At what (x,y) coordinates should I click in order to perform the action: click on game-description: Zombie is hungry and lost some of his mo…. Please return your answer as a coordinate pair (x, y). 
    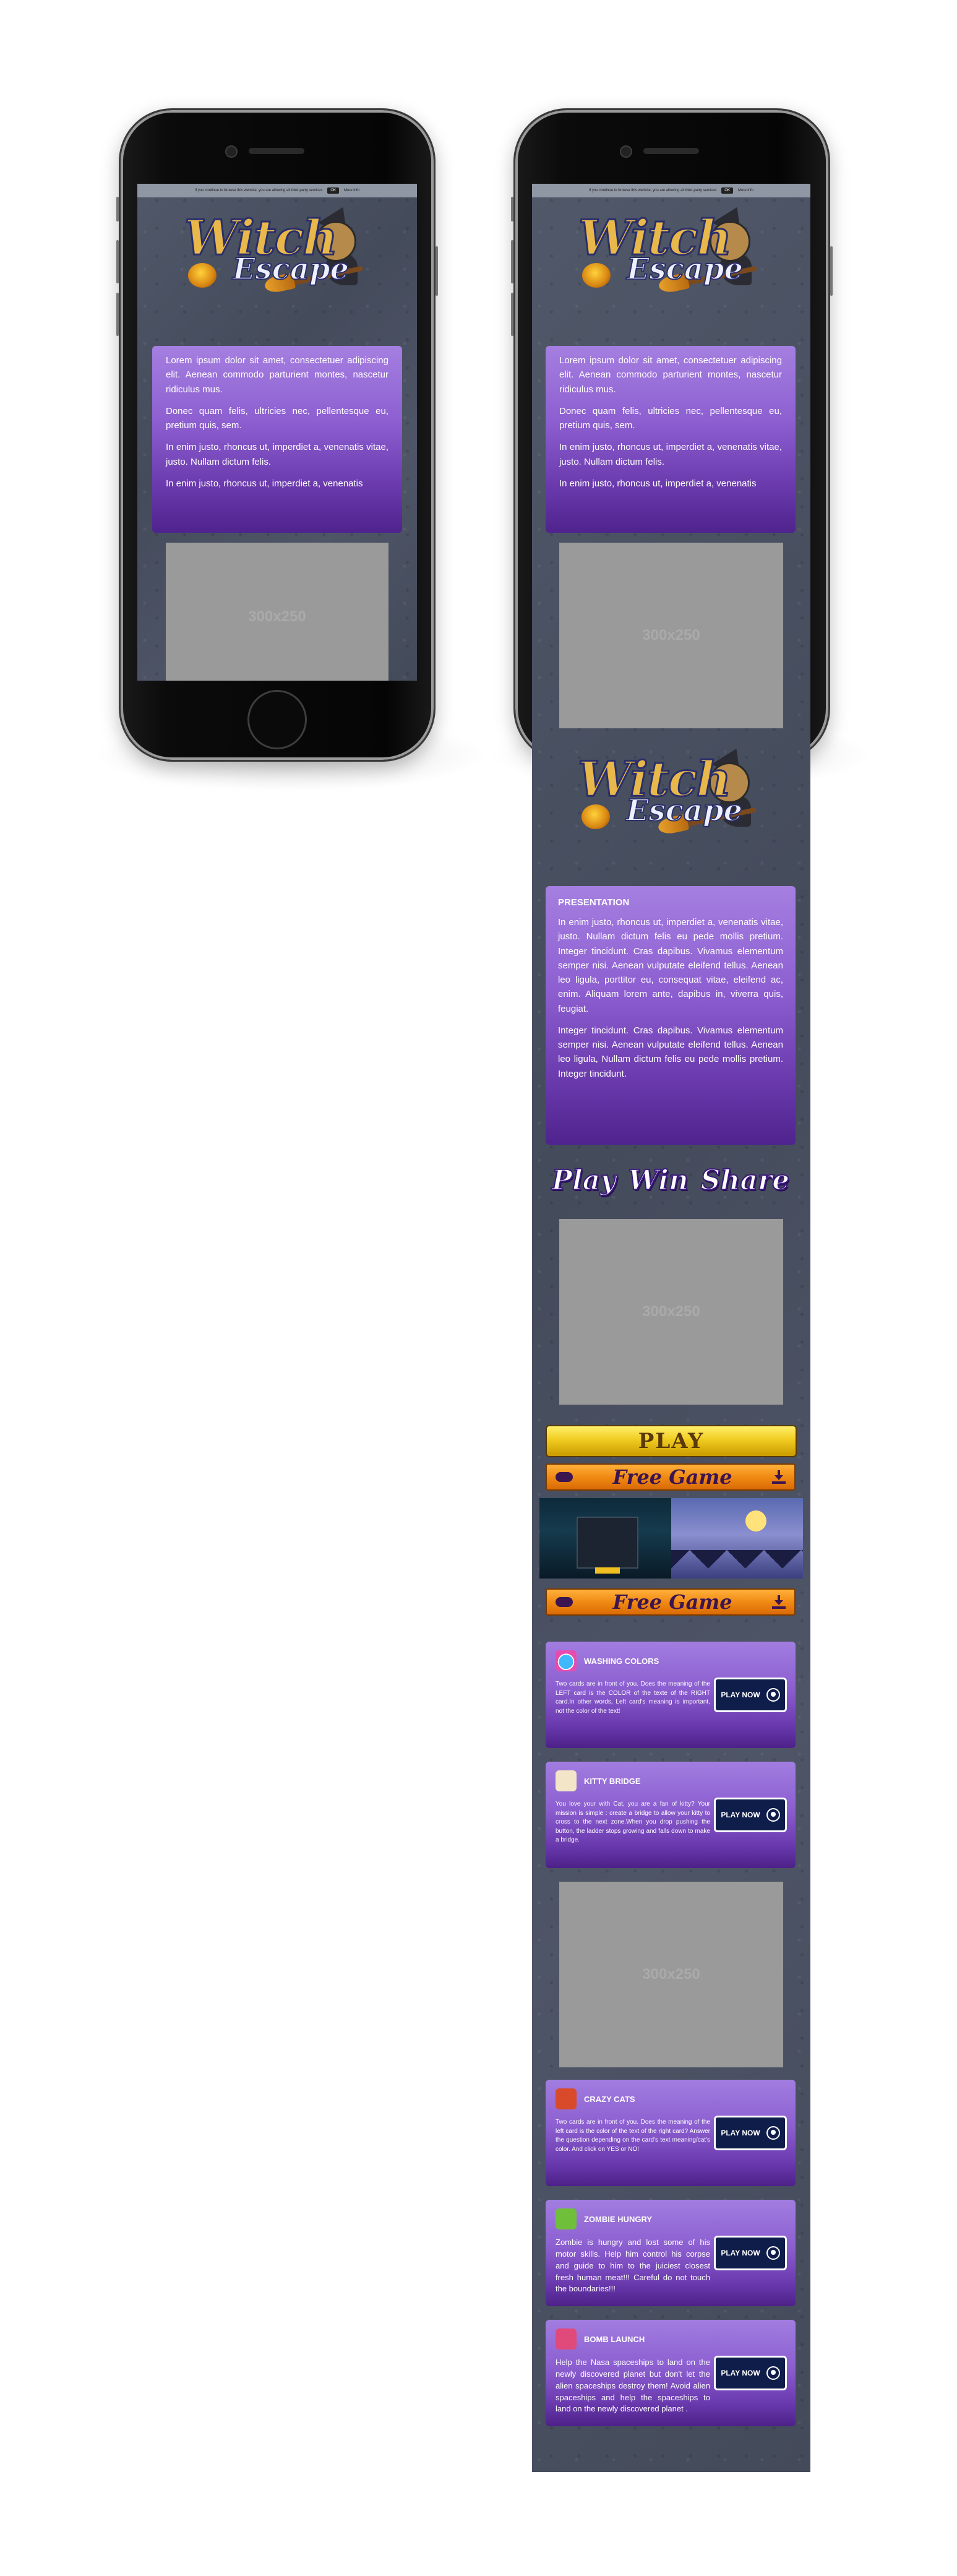
    Looking at the image, I should click on (633, 2266).